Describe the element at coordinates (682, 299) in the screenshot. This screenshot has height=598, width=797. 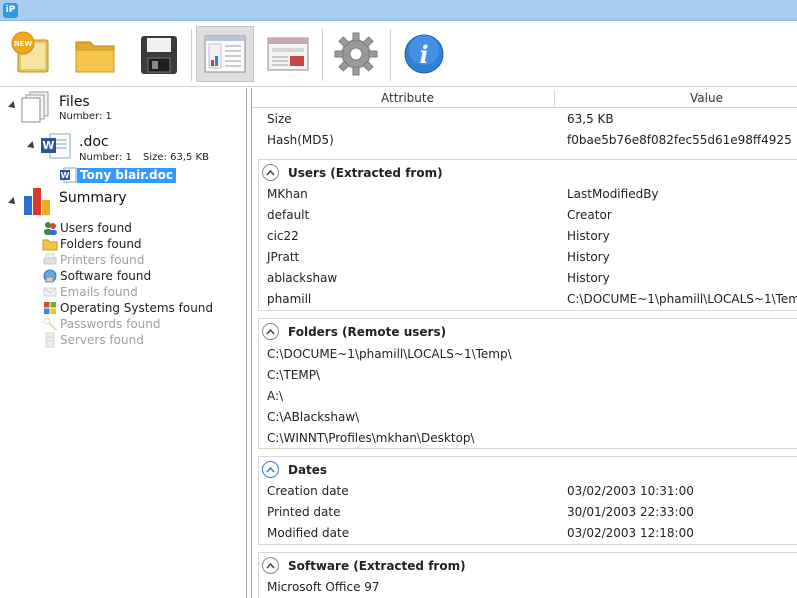
I see `value-cell: C:\DOCUME~1\phamill\LOCALS~1\Temp\` at that location.